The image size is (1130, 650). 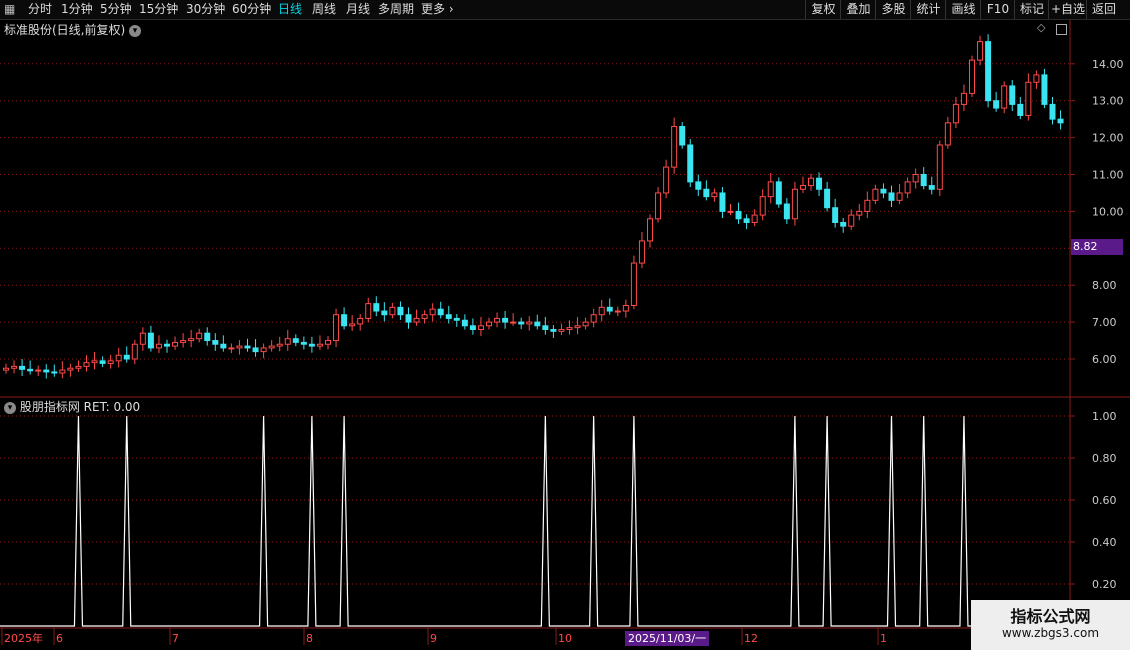 What do you see at coordinates (963, 9) in the screenshot?
I see `toolbar-action-4: 画线` at bounding box center [963, 9].